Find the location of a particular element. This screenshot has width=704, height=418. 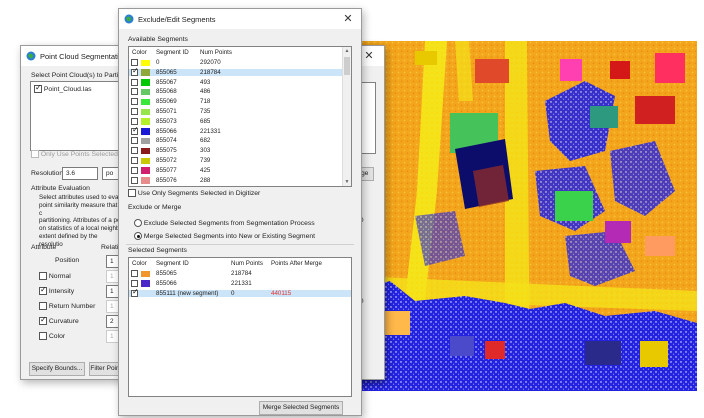

app-globe-icon is located at coordinates (31, 56).